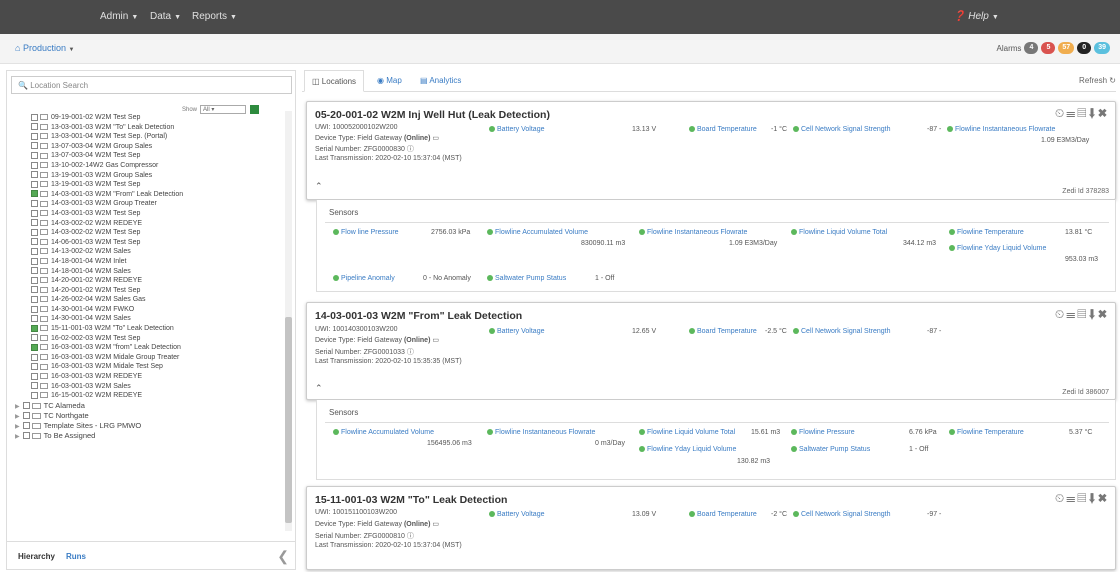  What do you see at coordinates (119, 16) in the screenshot?
I see `menu-admin: Admin ▼` at bounding box center [119, 16].